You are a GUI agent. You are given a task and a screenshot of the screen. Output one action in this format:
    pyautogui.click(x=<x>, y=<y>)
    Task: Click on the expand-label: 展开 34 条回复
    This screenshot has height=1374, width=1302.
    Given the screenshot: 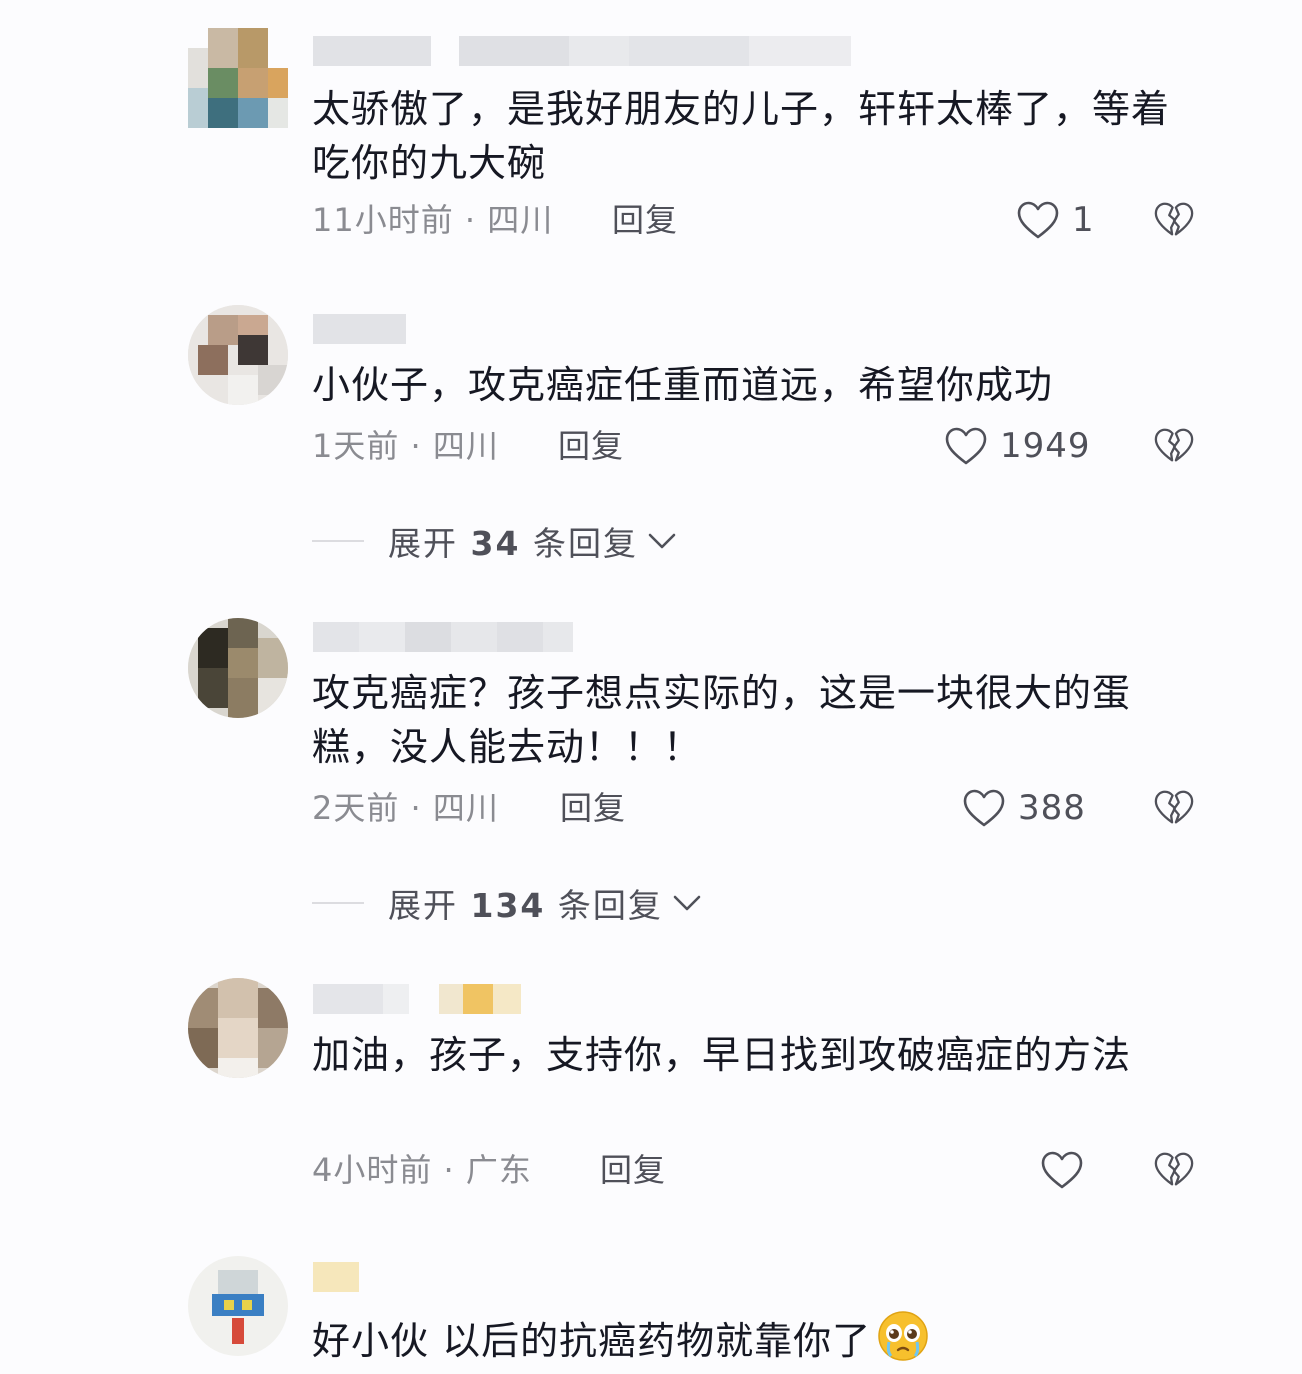 What is the action you would take?
    pyautogui.click(x=513, y=543)
    